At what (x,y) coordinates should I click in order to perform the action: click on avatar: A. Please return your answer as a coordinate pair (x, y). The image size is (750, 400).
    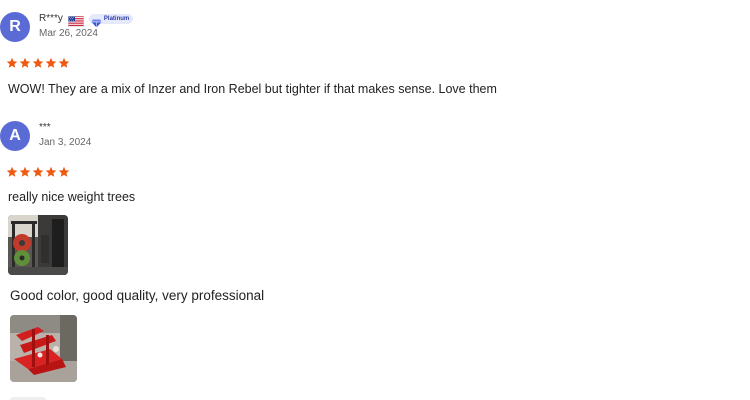
    Looking at the image, I should click on (15, 136).